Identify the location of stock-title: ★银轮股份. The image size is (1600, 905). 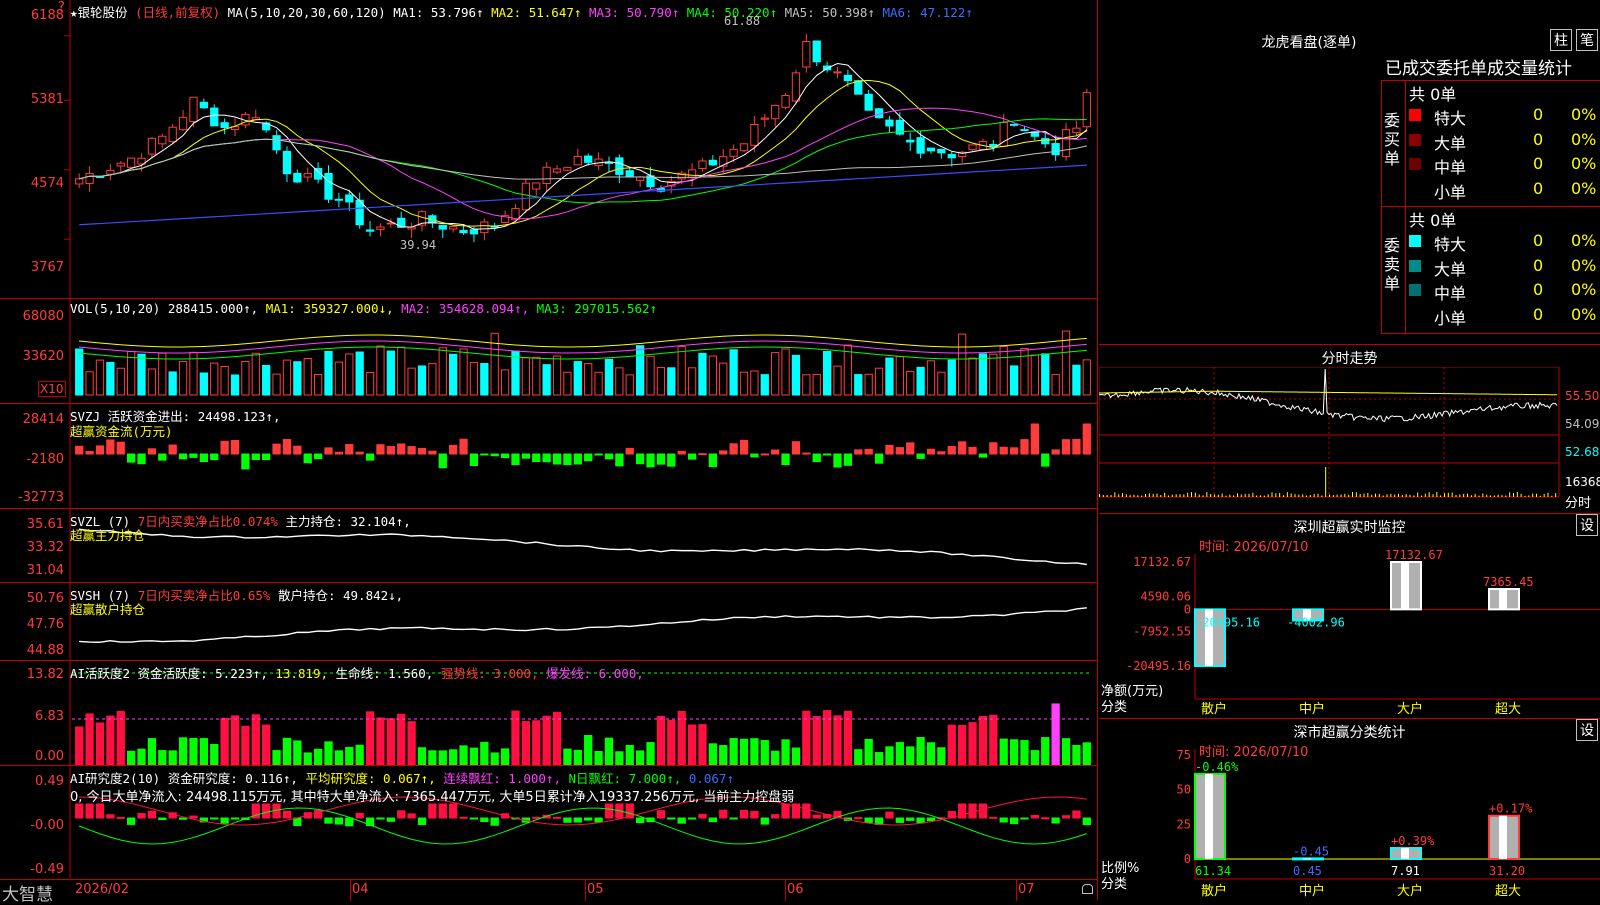
(99, 12).